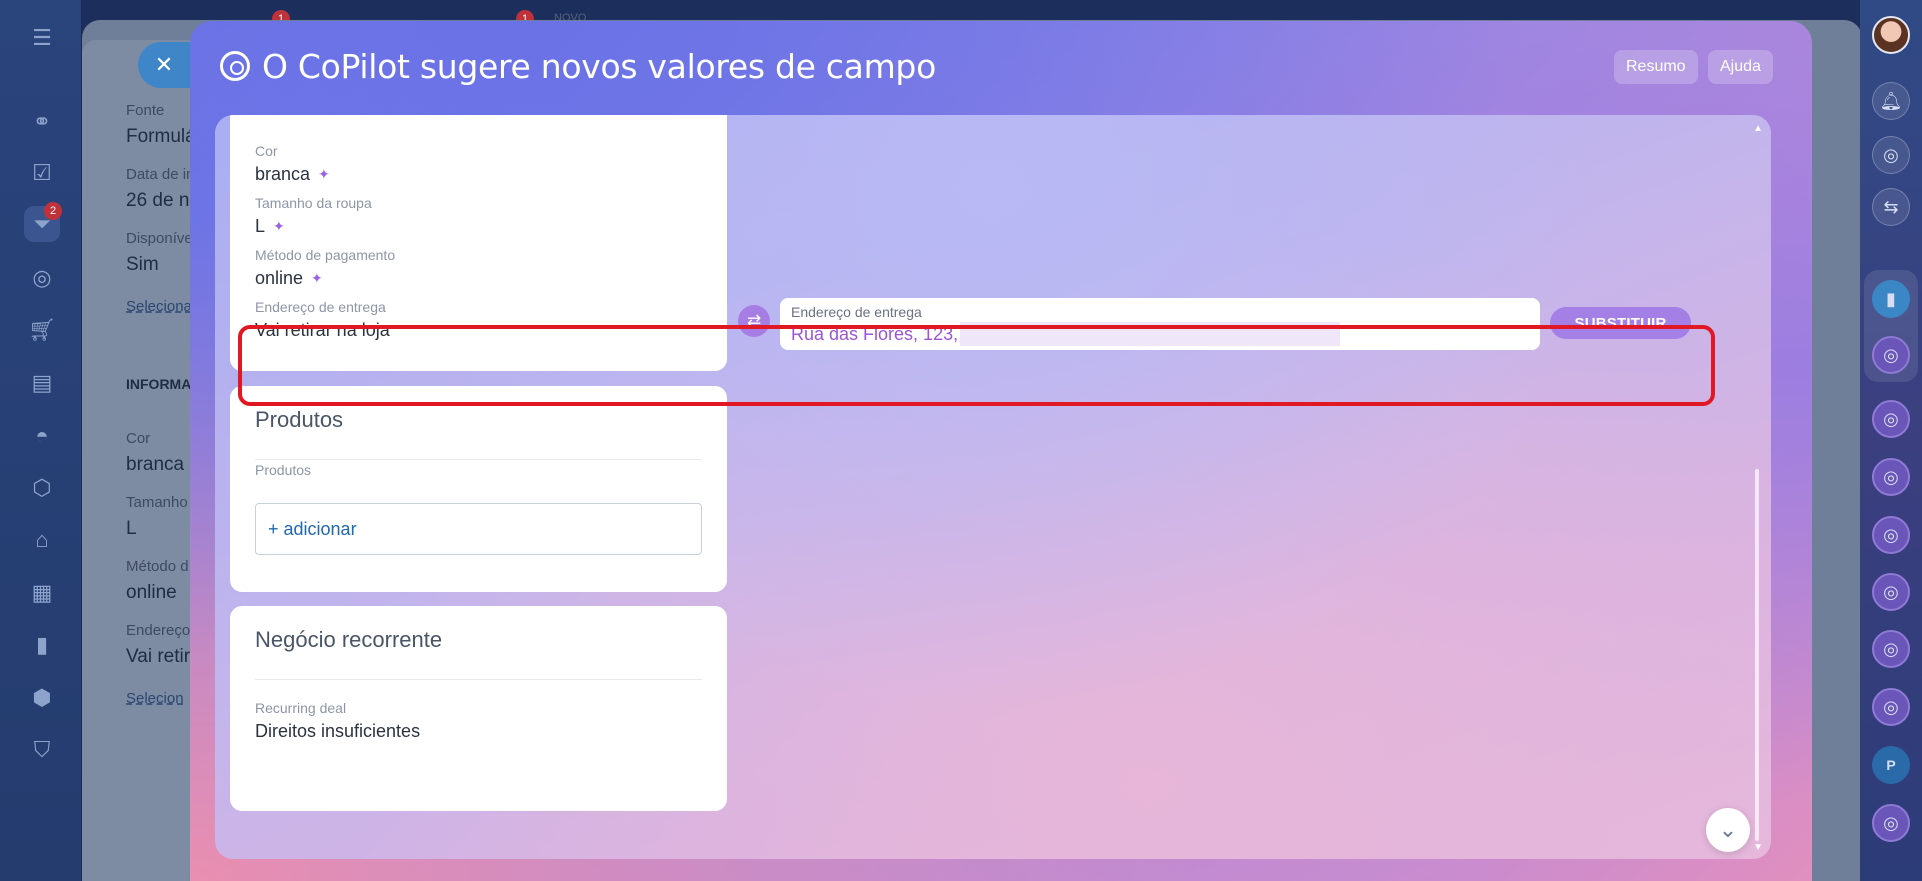 The height and width of the screenshot is (881, 1922). I want to click on network-icon: ⚭, so click(42, 122).